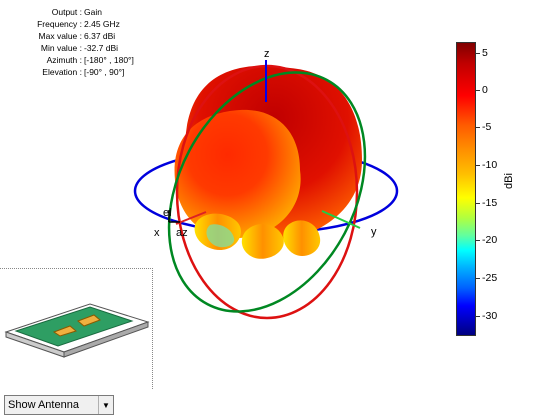 The image size is (560, 420). Describe the element at coordinates (490, 240) in the screenshot. I see `colorbar-tick-label: -20` at that location.